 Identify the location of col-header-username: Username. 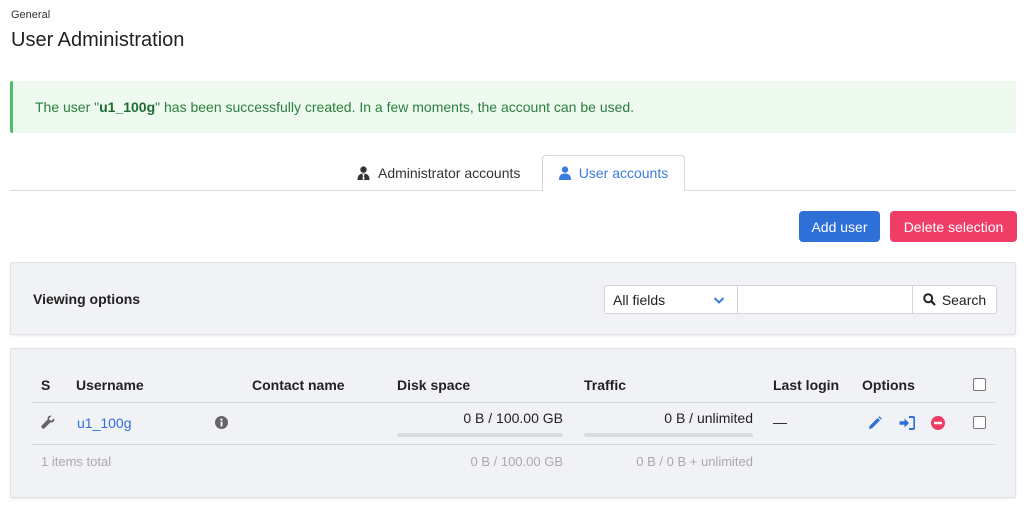
(110, 385).